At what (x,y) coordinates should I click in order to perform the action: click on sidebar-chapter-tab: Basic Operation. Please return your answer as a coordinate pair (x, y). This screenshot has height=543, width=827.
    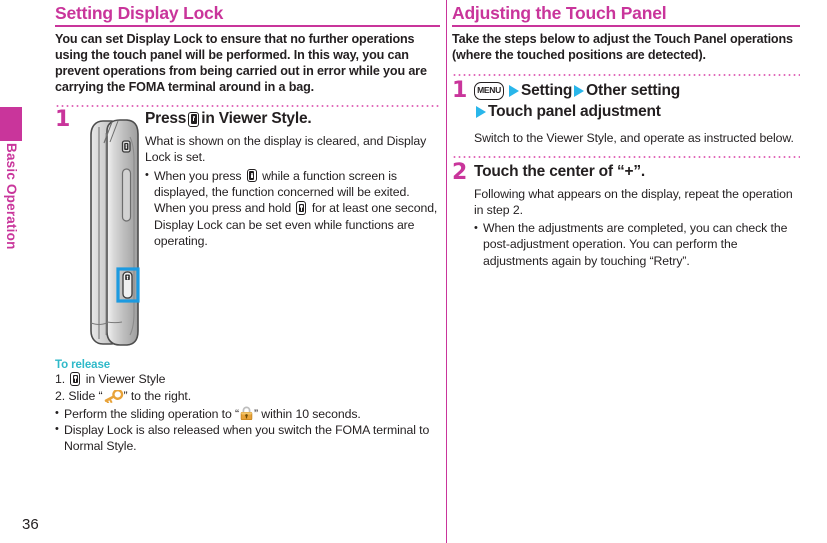
    Looking at the image, I should click on (11, 234).